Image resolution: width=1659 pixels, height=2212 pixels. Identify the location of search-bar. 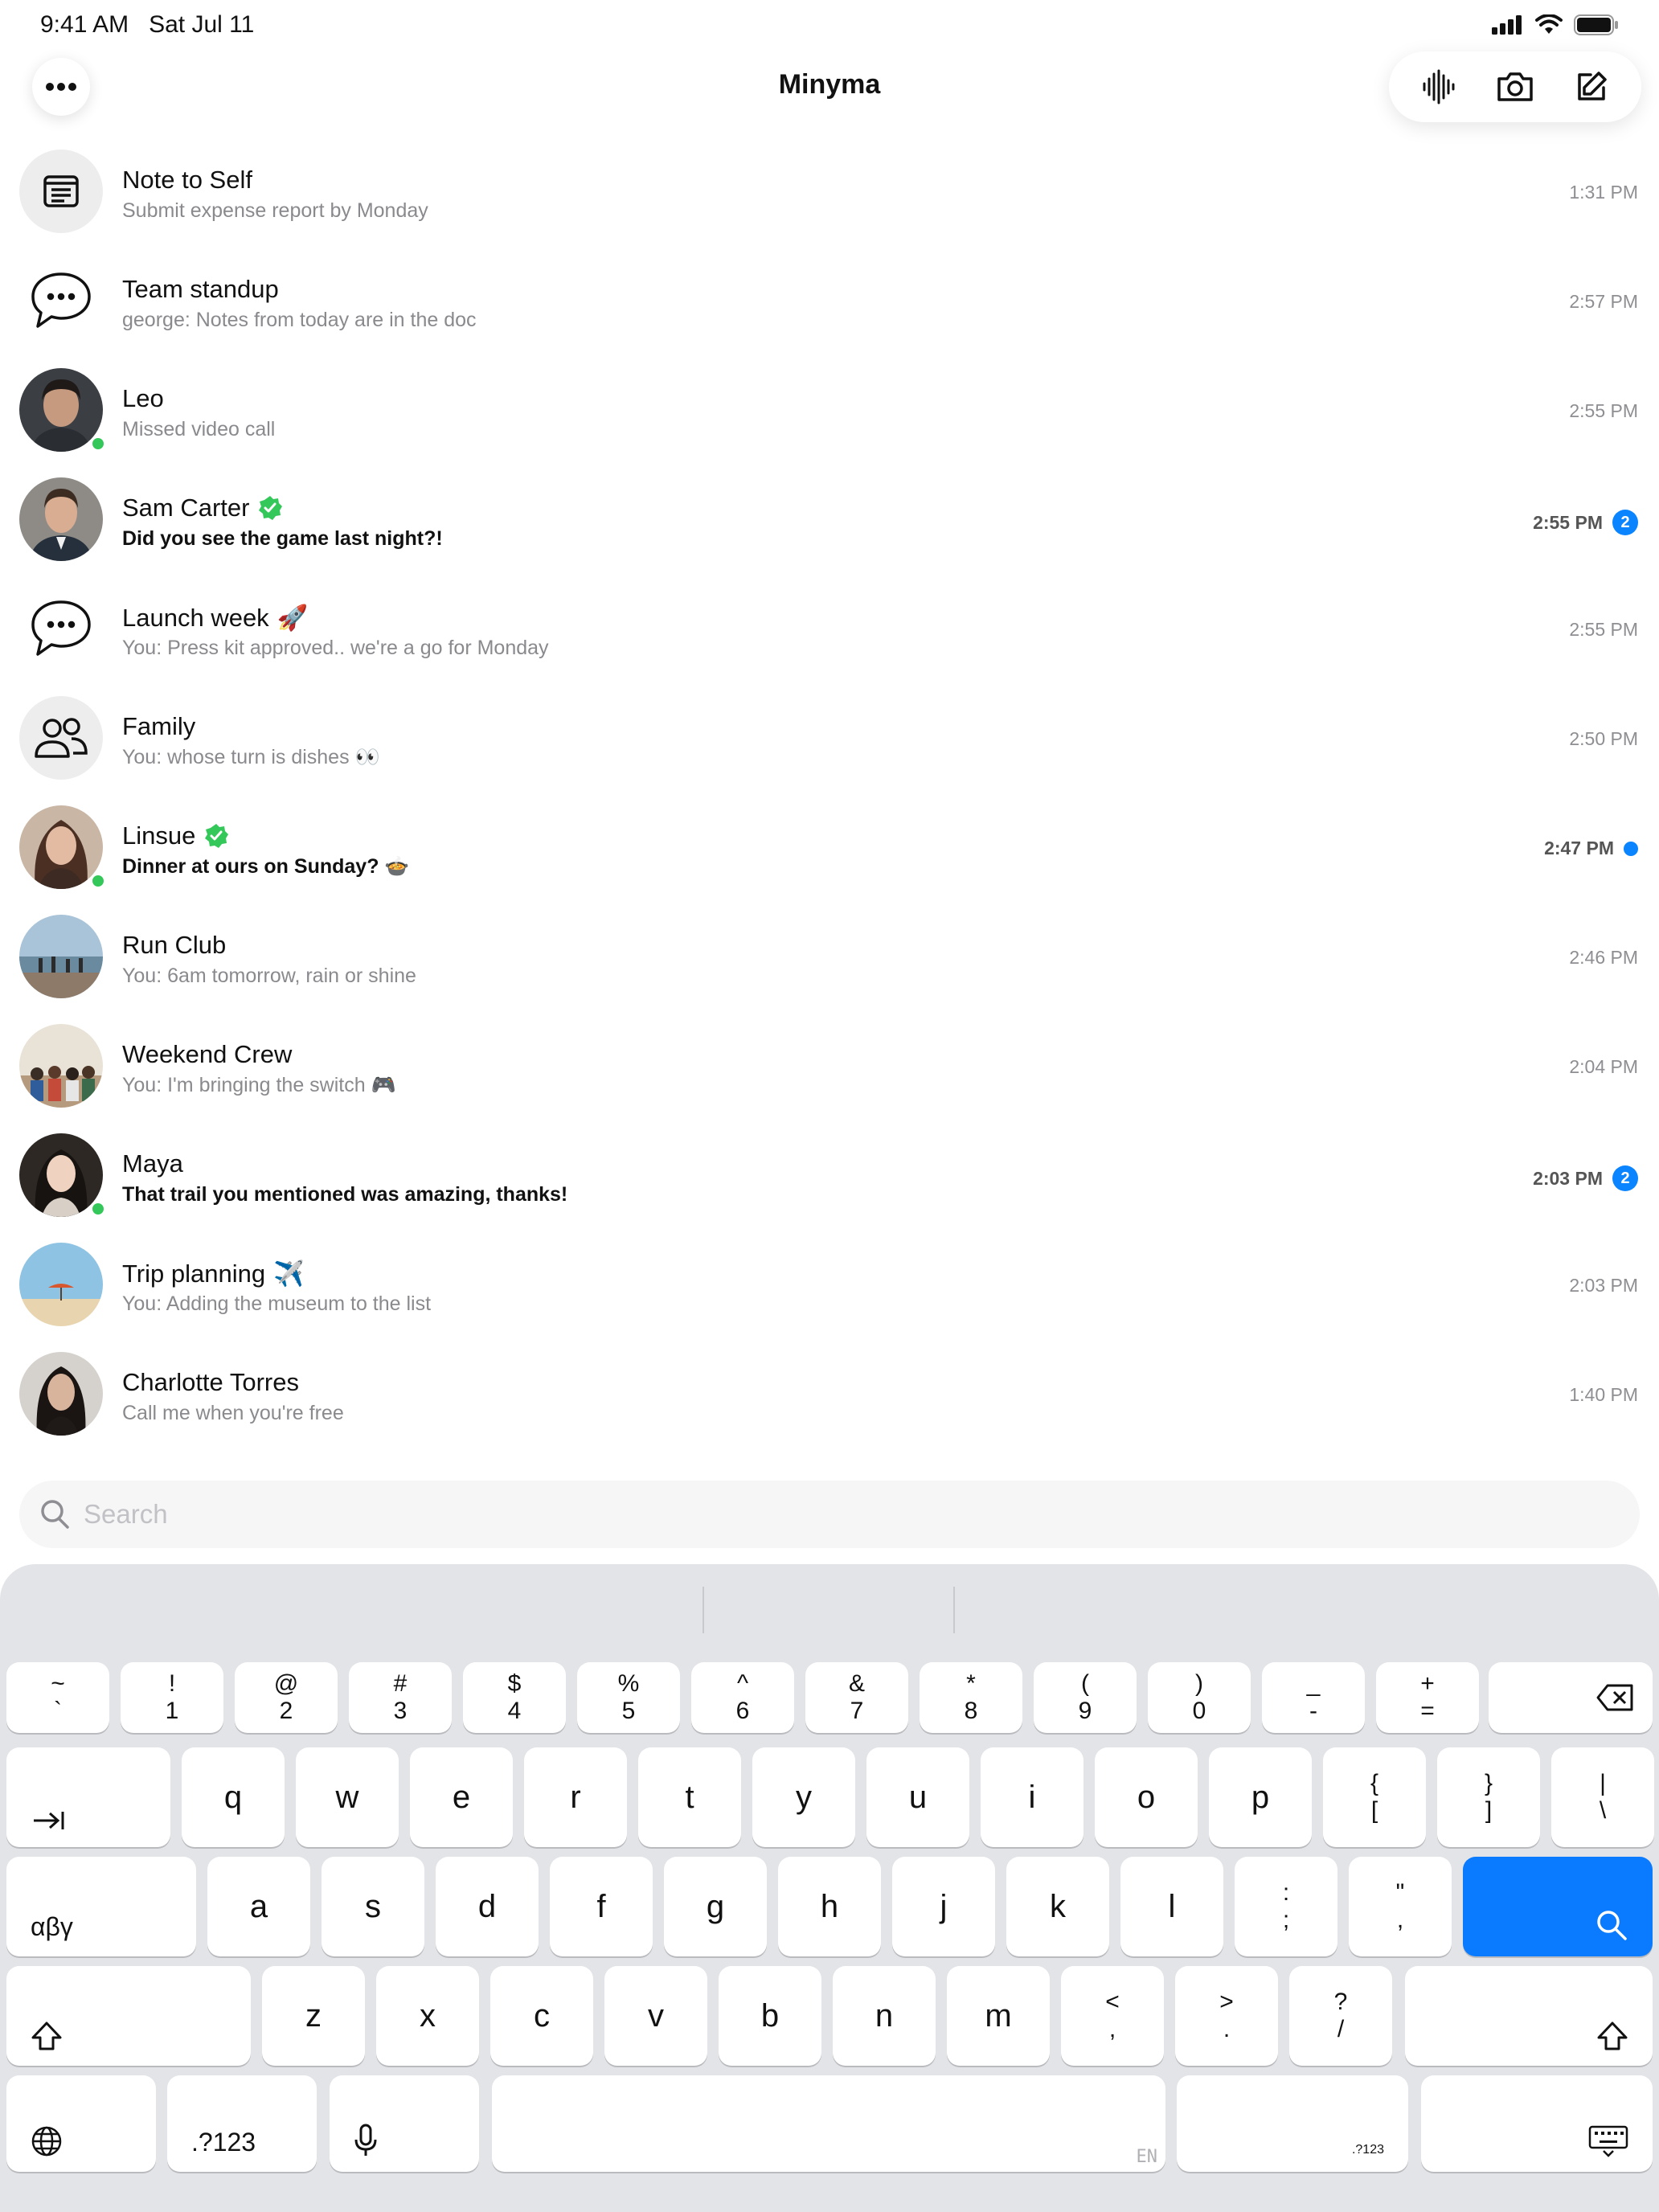
(829, 1514).